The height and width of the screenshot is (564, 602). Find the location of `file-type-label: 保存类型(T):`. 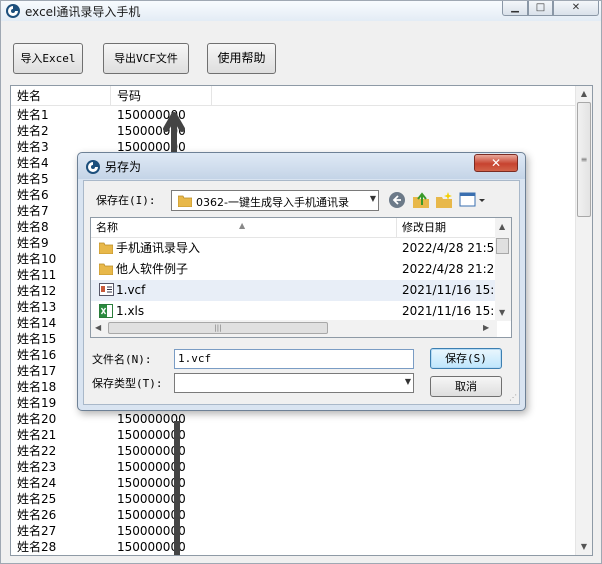

file-type-label: 保存类型(T): is located at coordinates (127, 383).